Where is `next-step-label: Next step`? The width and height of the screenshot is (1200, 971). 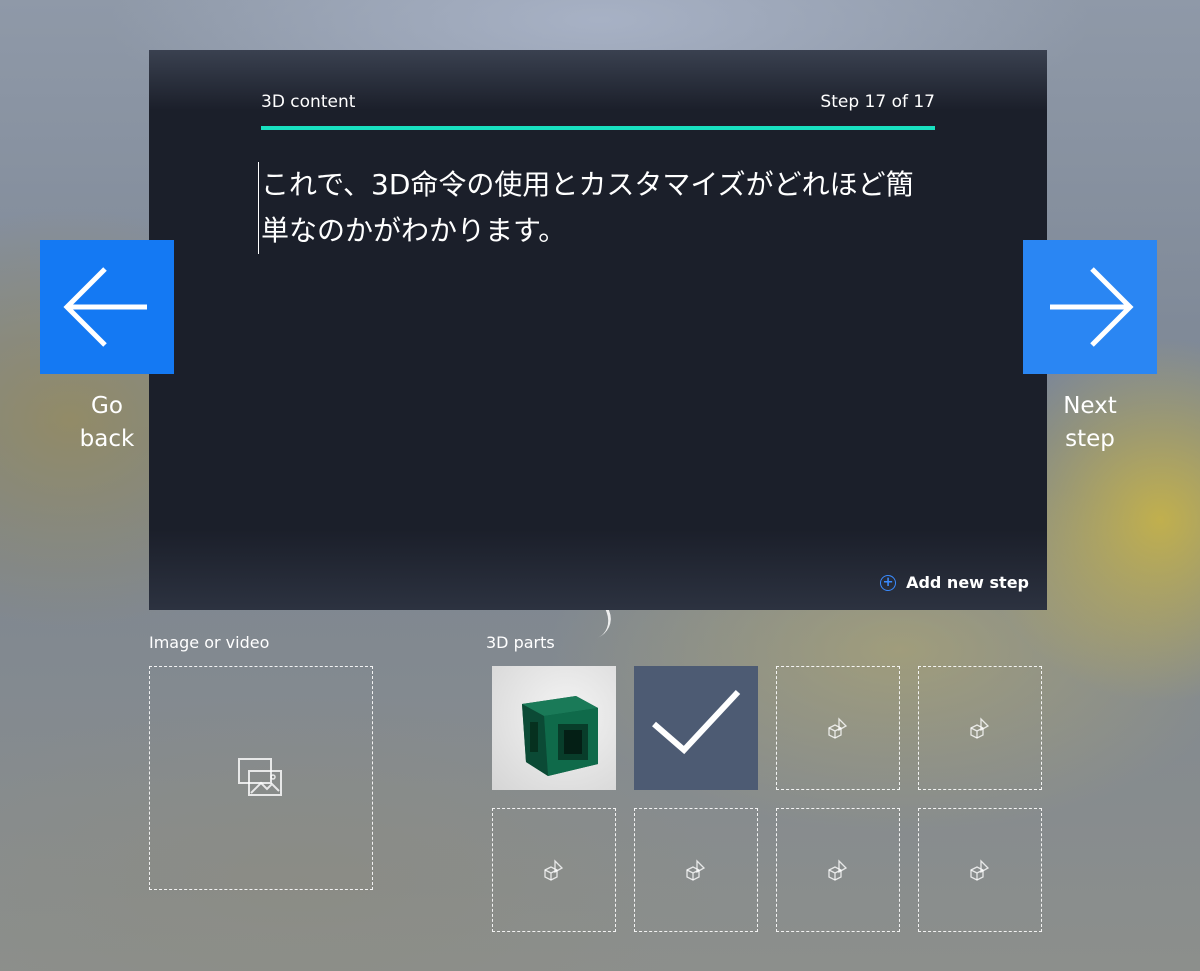
next-step-label: Next step is located at coordinates (1090, 423).